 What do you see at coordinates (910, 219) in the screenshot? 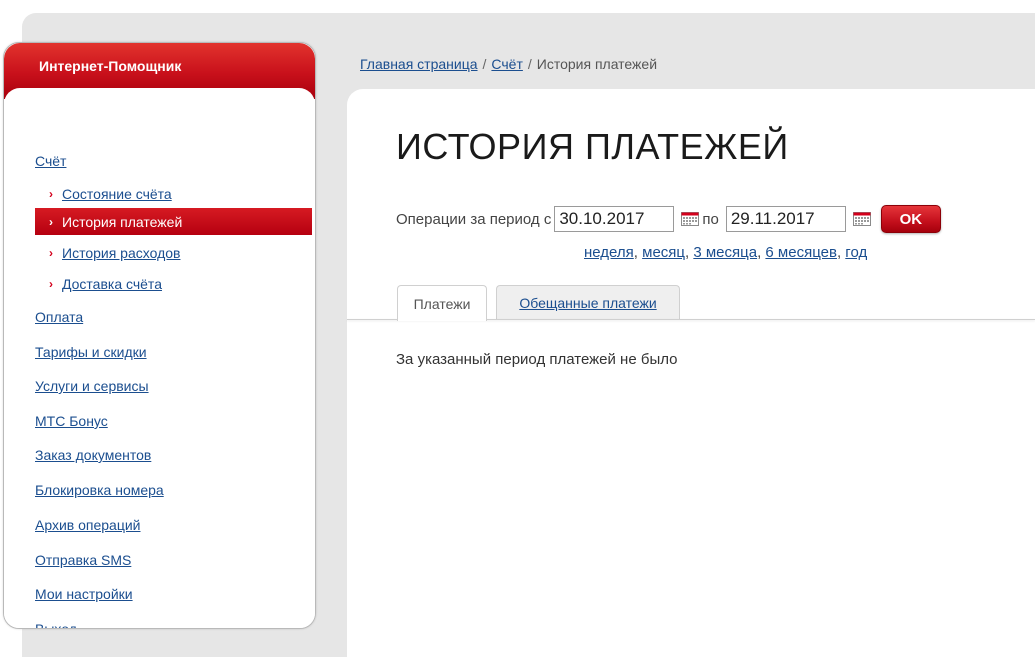
I see `ok-button: OK` at bounding box center [910, 219].